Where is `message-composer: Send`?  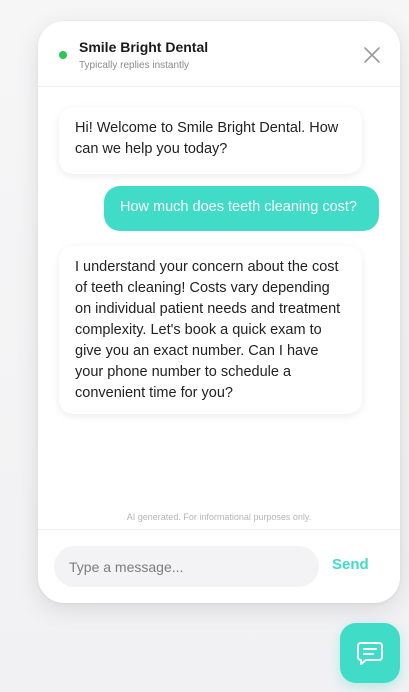 message-composer: Send is located at coordinates (219, 566).